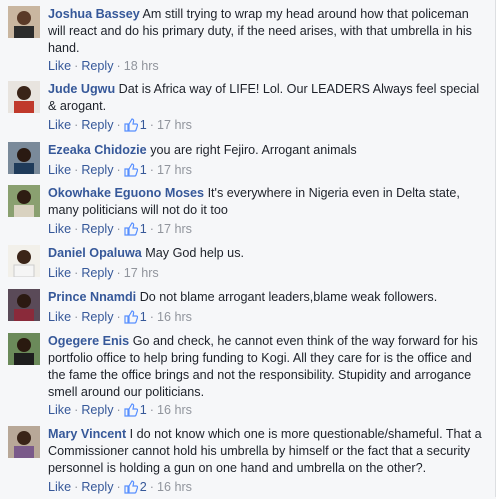 This screenshot has height=499, width=496. Describe the element at coordinates (141, 66) in the screenshot. I see `timestamp: 18 hrs` at that location.